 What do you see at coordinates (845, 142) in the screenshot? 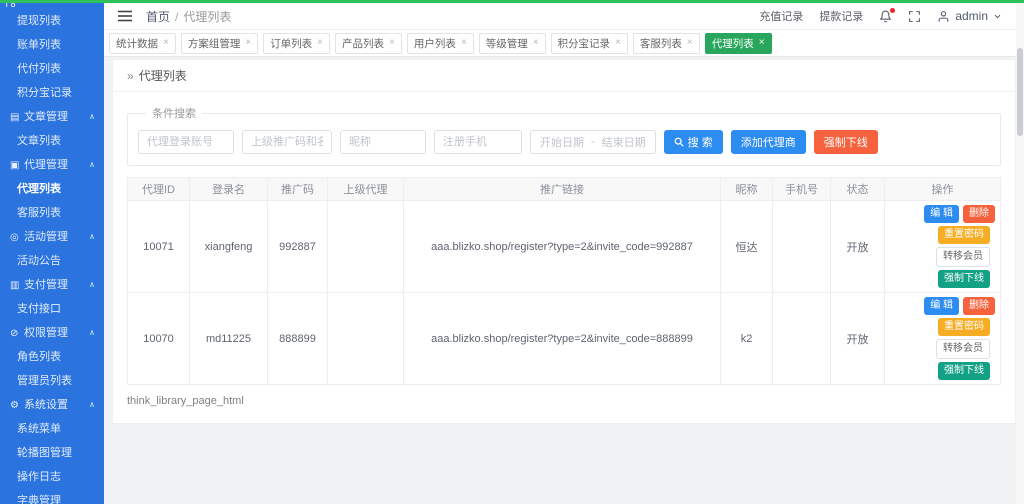
I see `force-offline-all-button: 强制下线` at bounding box center [845, 142].